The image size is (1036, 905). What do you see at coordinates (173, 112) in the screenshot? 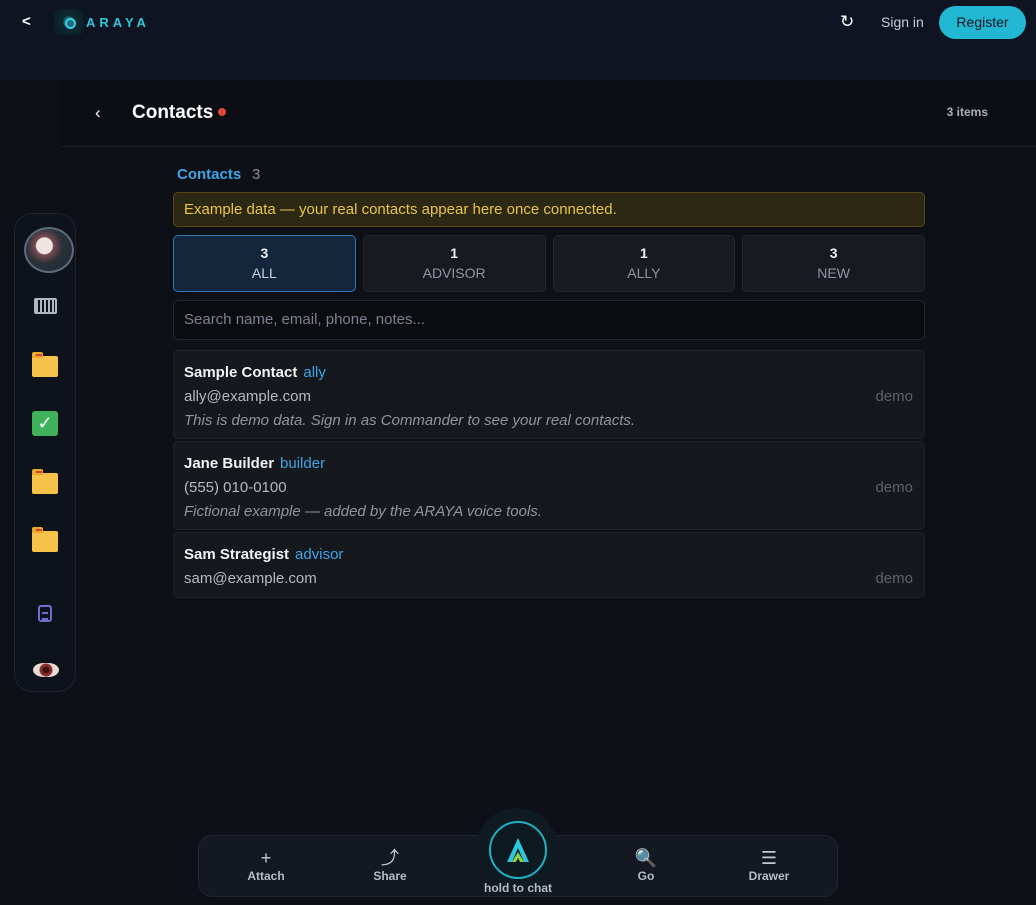
I see `page-title: Contacts` at bounding box center [173, 112].